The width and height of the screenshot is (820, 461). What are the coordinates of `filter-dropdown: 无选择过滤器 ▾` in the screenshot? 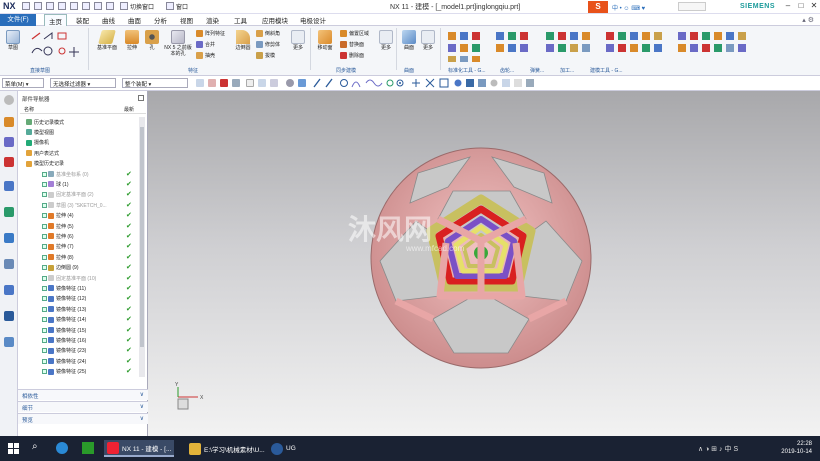 It's located at (83, 83).